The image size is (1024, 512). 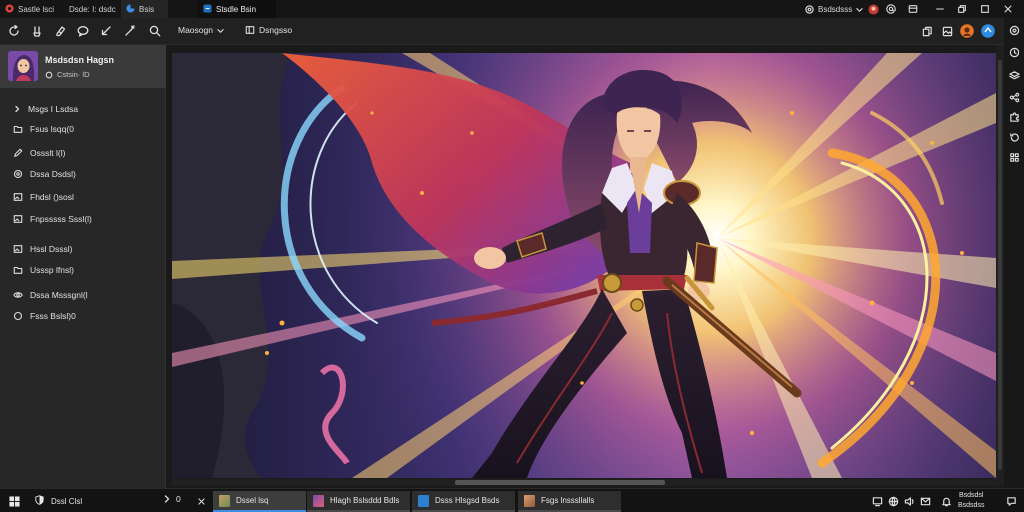 I want to click on settings-circle-icon, so click(x=809, y=9).